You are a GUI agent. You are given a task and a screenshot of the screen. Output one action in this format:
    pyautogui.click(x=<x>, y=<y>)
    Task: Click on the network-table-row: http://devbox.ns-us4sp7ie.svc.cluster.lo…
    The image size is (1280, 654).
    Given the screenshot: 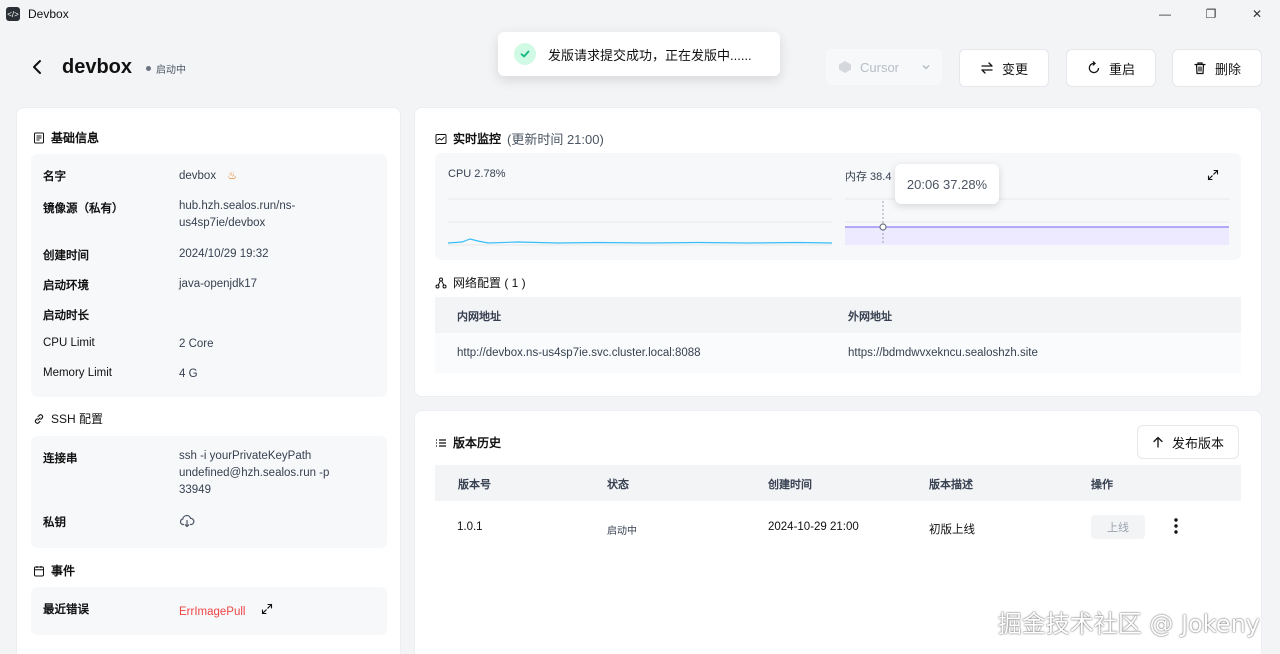 What is the action you would take?
    pyautogui.click(x=838, y=353)
    